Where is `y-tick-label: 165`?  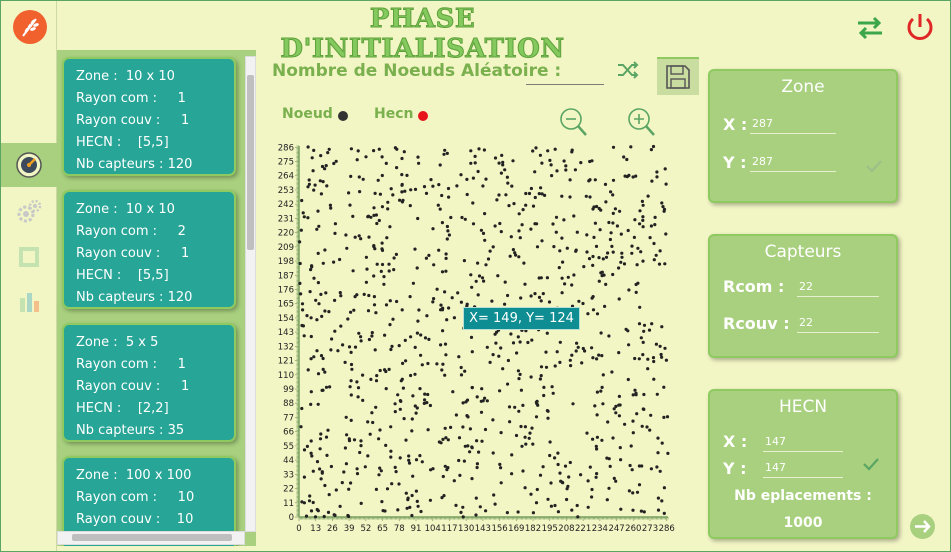
y-tick-label: 165 is located at coordinates (286, 305).